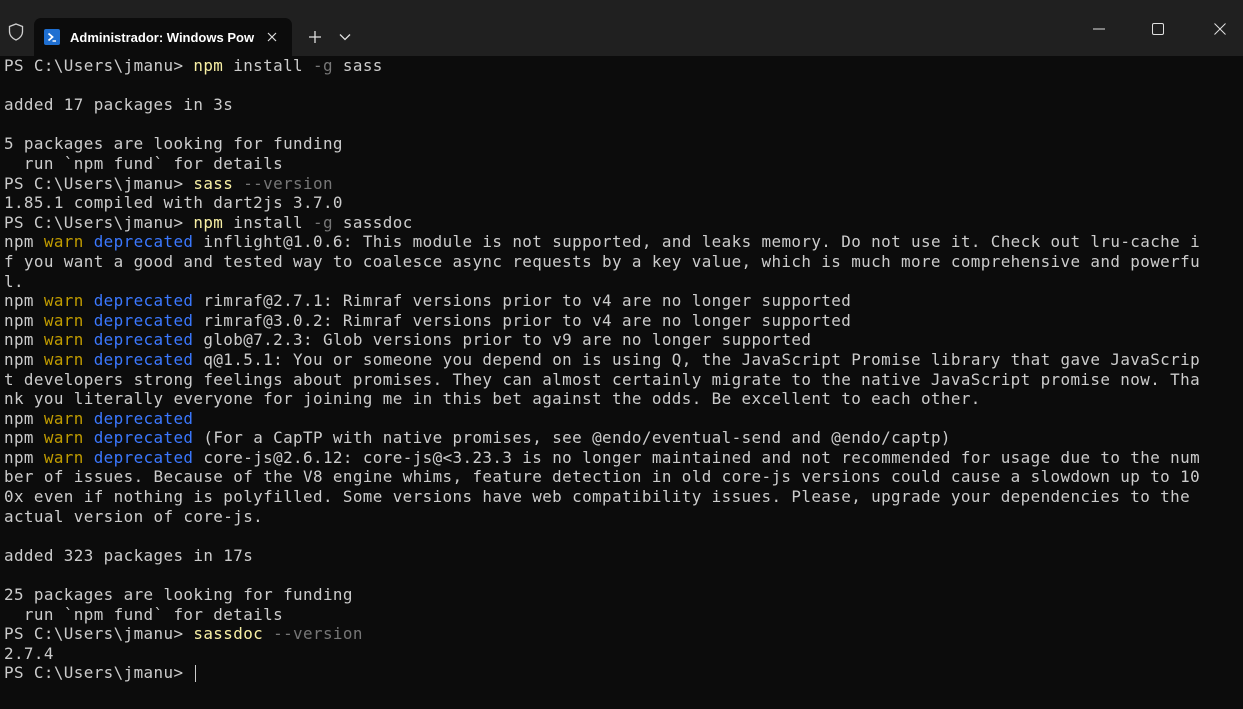  I want to click on chevron-down-icon, so click(345, 37).